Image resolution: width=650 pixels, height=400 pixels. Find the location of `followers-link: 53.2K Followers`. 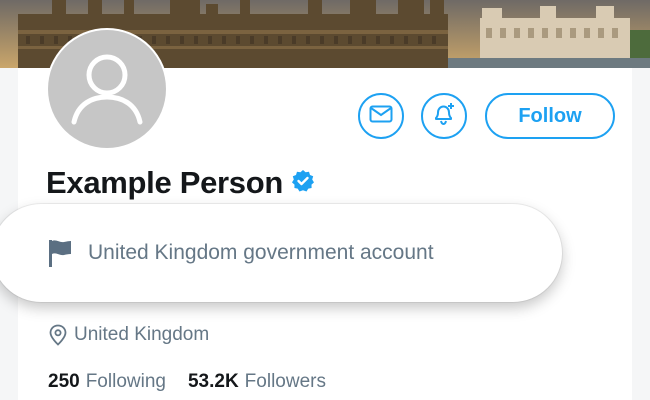

followers-link: 53.2K Followers is located at coordinates (257, 382).